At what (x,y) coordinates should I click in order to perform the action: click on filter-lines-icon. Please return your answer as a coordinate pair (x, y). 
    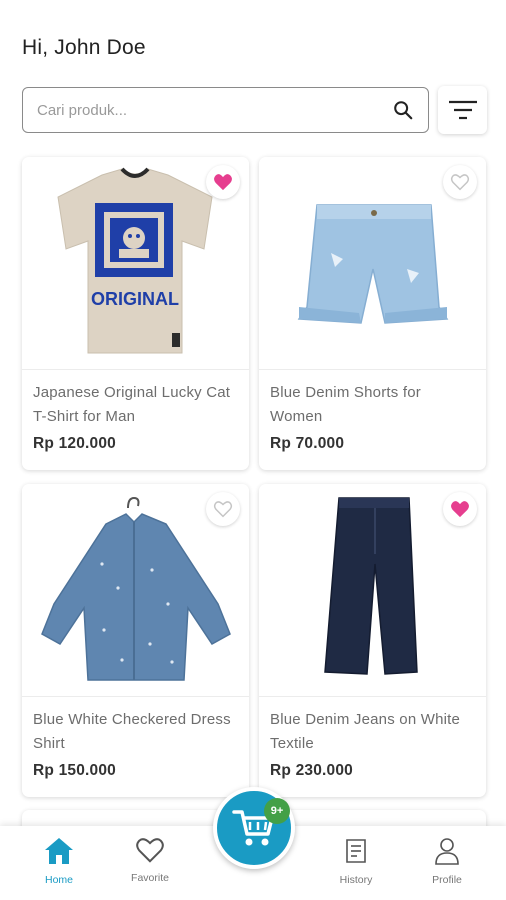
    Looking at the image, I should click on (462, 110).